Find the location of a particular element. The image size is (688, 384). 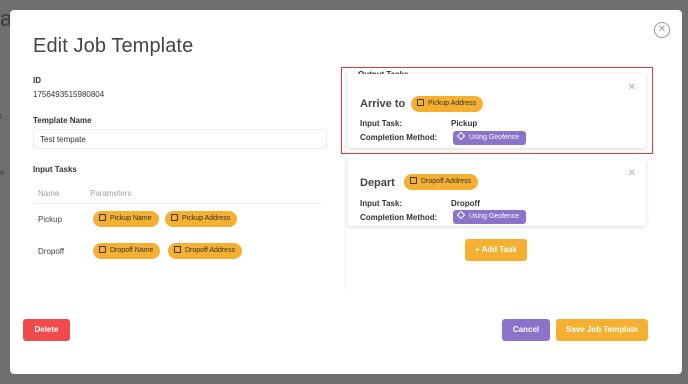

column-header-name: Name is located at coordinates (49, 193).